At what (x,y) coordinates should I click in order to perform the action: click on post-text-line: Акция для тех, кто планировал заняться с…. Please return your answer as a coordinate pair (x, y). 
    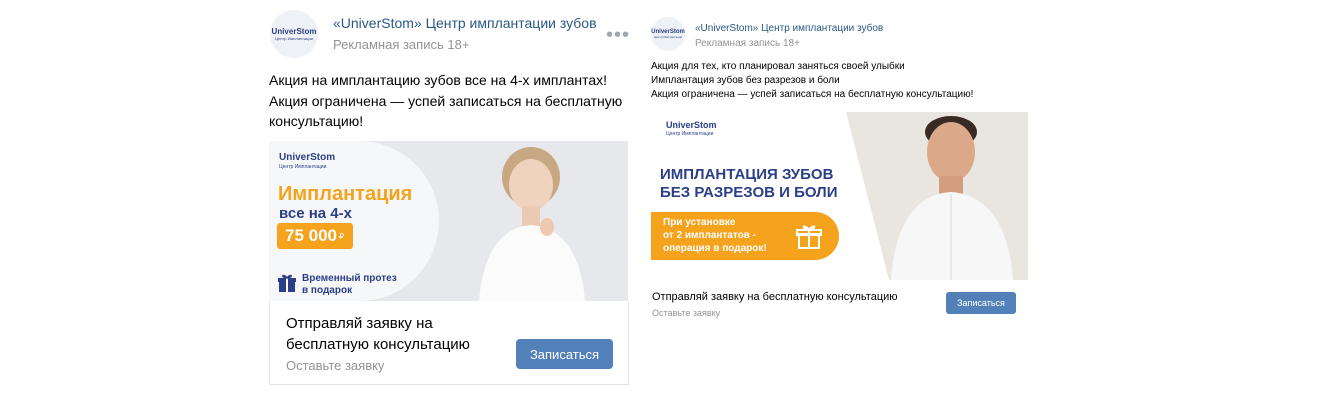
    Looking at the image, I should click on (778, 66).